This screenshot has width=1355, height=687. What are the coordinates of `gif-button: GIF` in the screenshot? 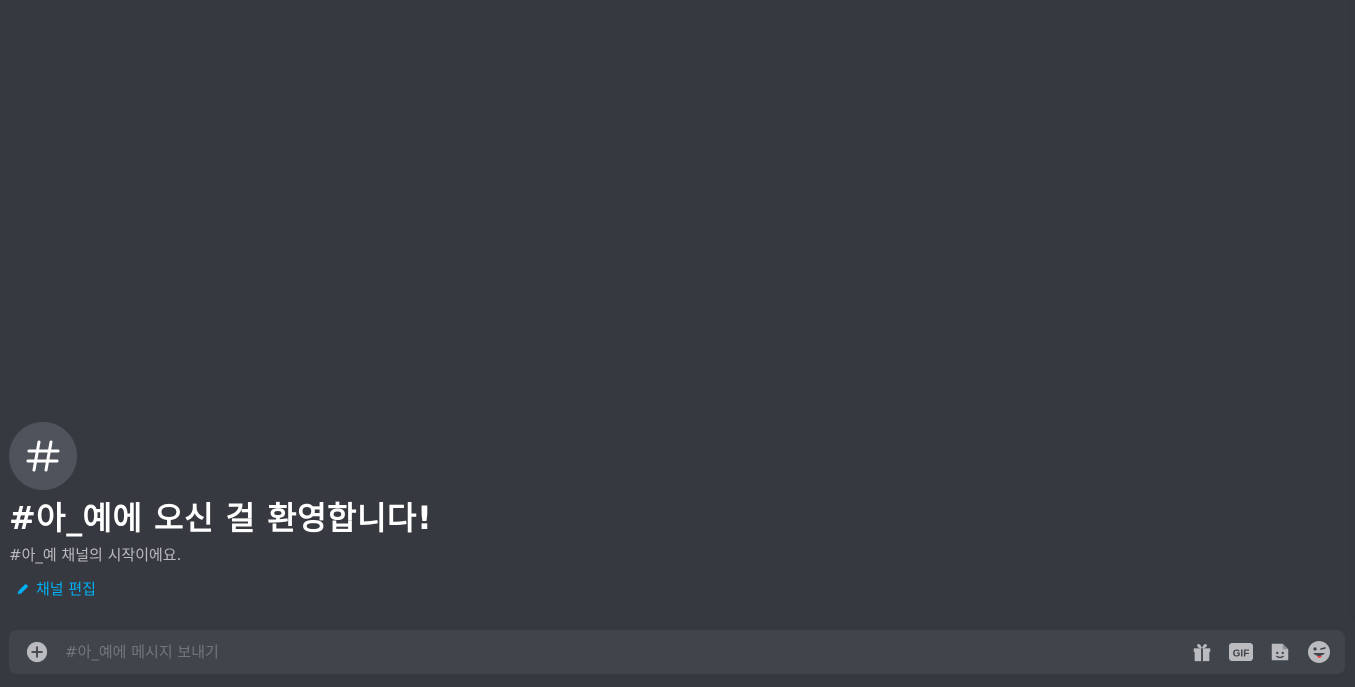 It's located at (1241, 652).